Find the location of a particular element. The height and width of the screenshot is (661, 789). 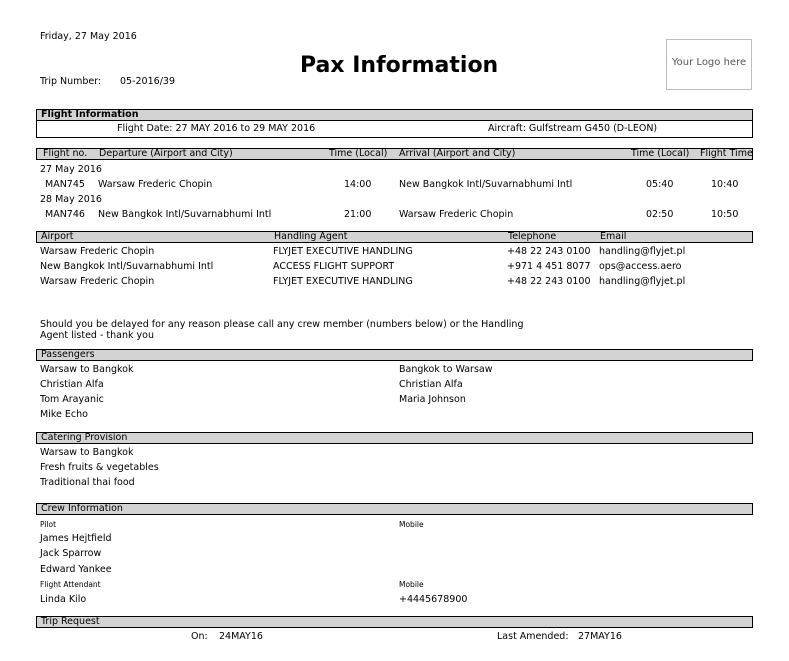

catering-header: Catering Provision is located at coordinates (394, 438).